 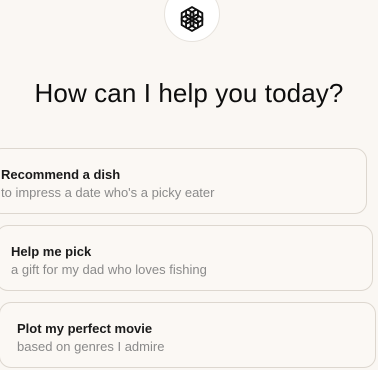 I want to click on suggestion-title: Plot my perfect movie, so click(x=85, y=328).